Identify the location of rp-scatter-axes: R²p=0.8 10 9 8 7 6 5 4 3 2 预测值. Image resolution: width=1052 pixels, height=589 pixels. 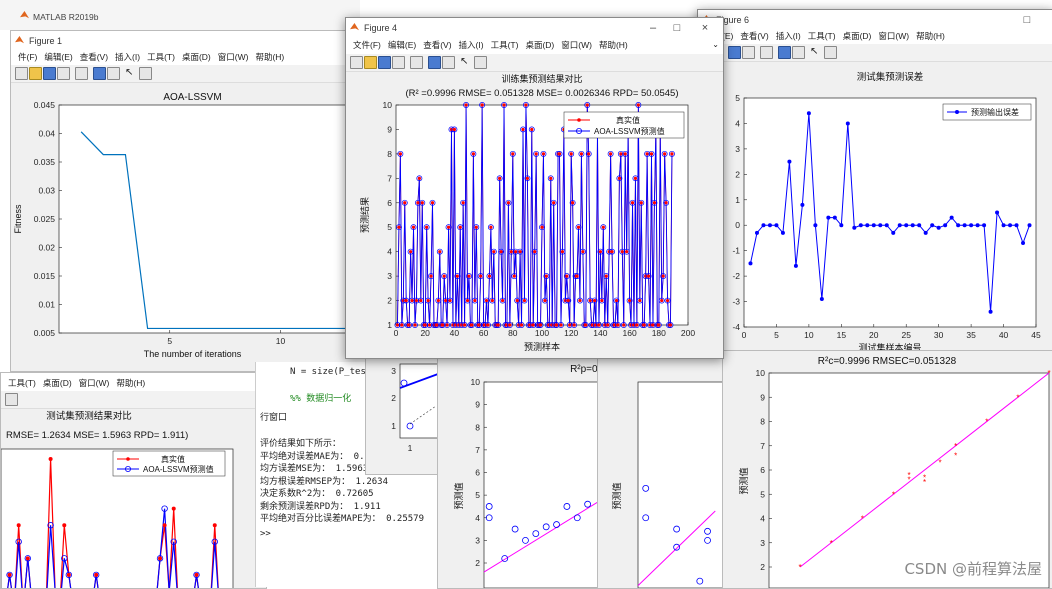
(525, 476).